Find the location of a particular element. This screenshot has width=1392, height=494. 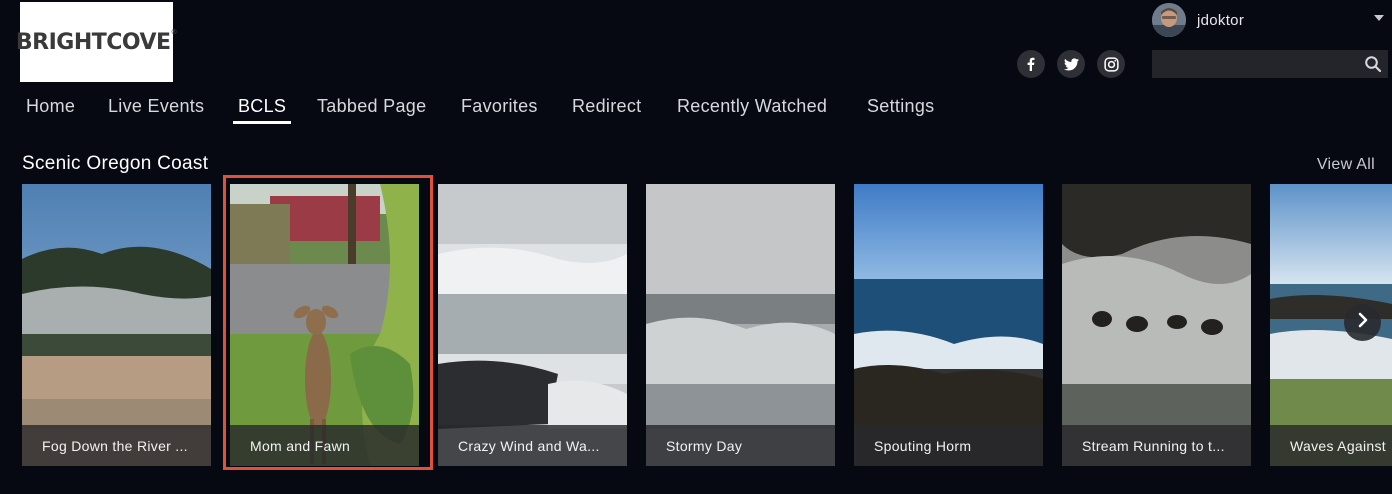

user-menu: jdoktor is located at coordinates (1268, 20).